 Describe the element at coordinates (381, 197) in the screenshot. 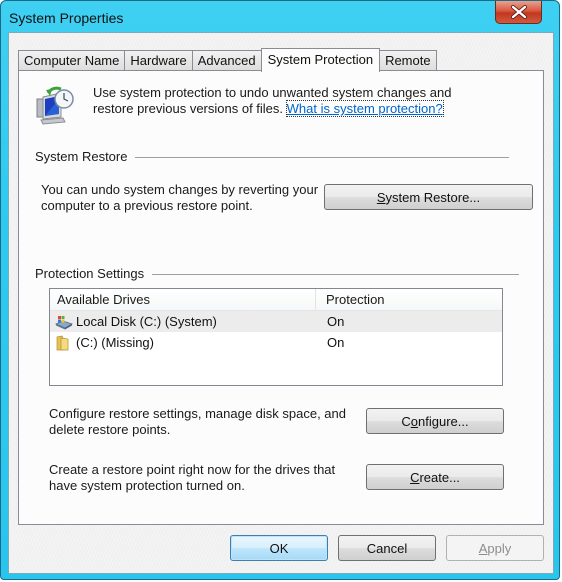

I see `system-restore-mnemonic: S` at that location.